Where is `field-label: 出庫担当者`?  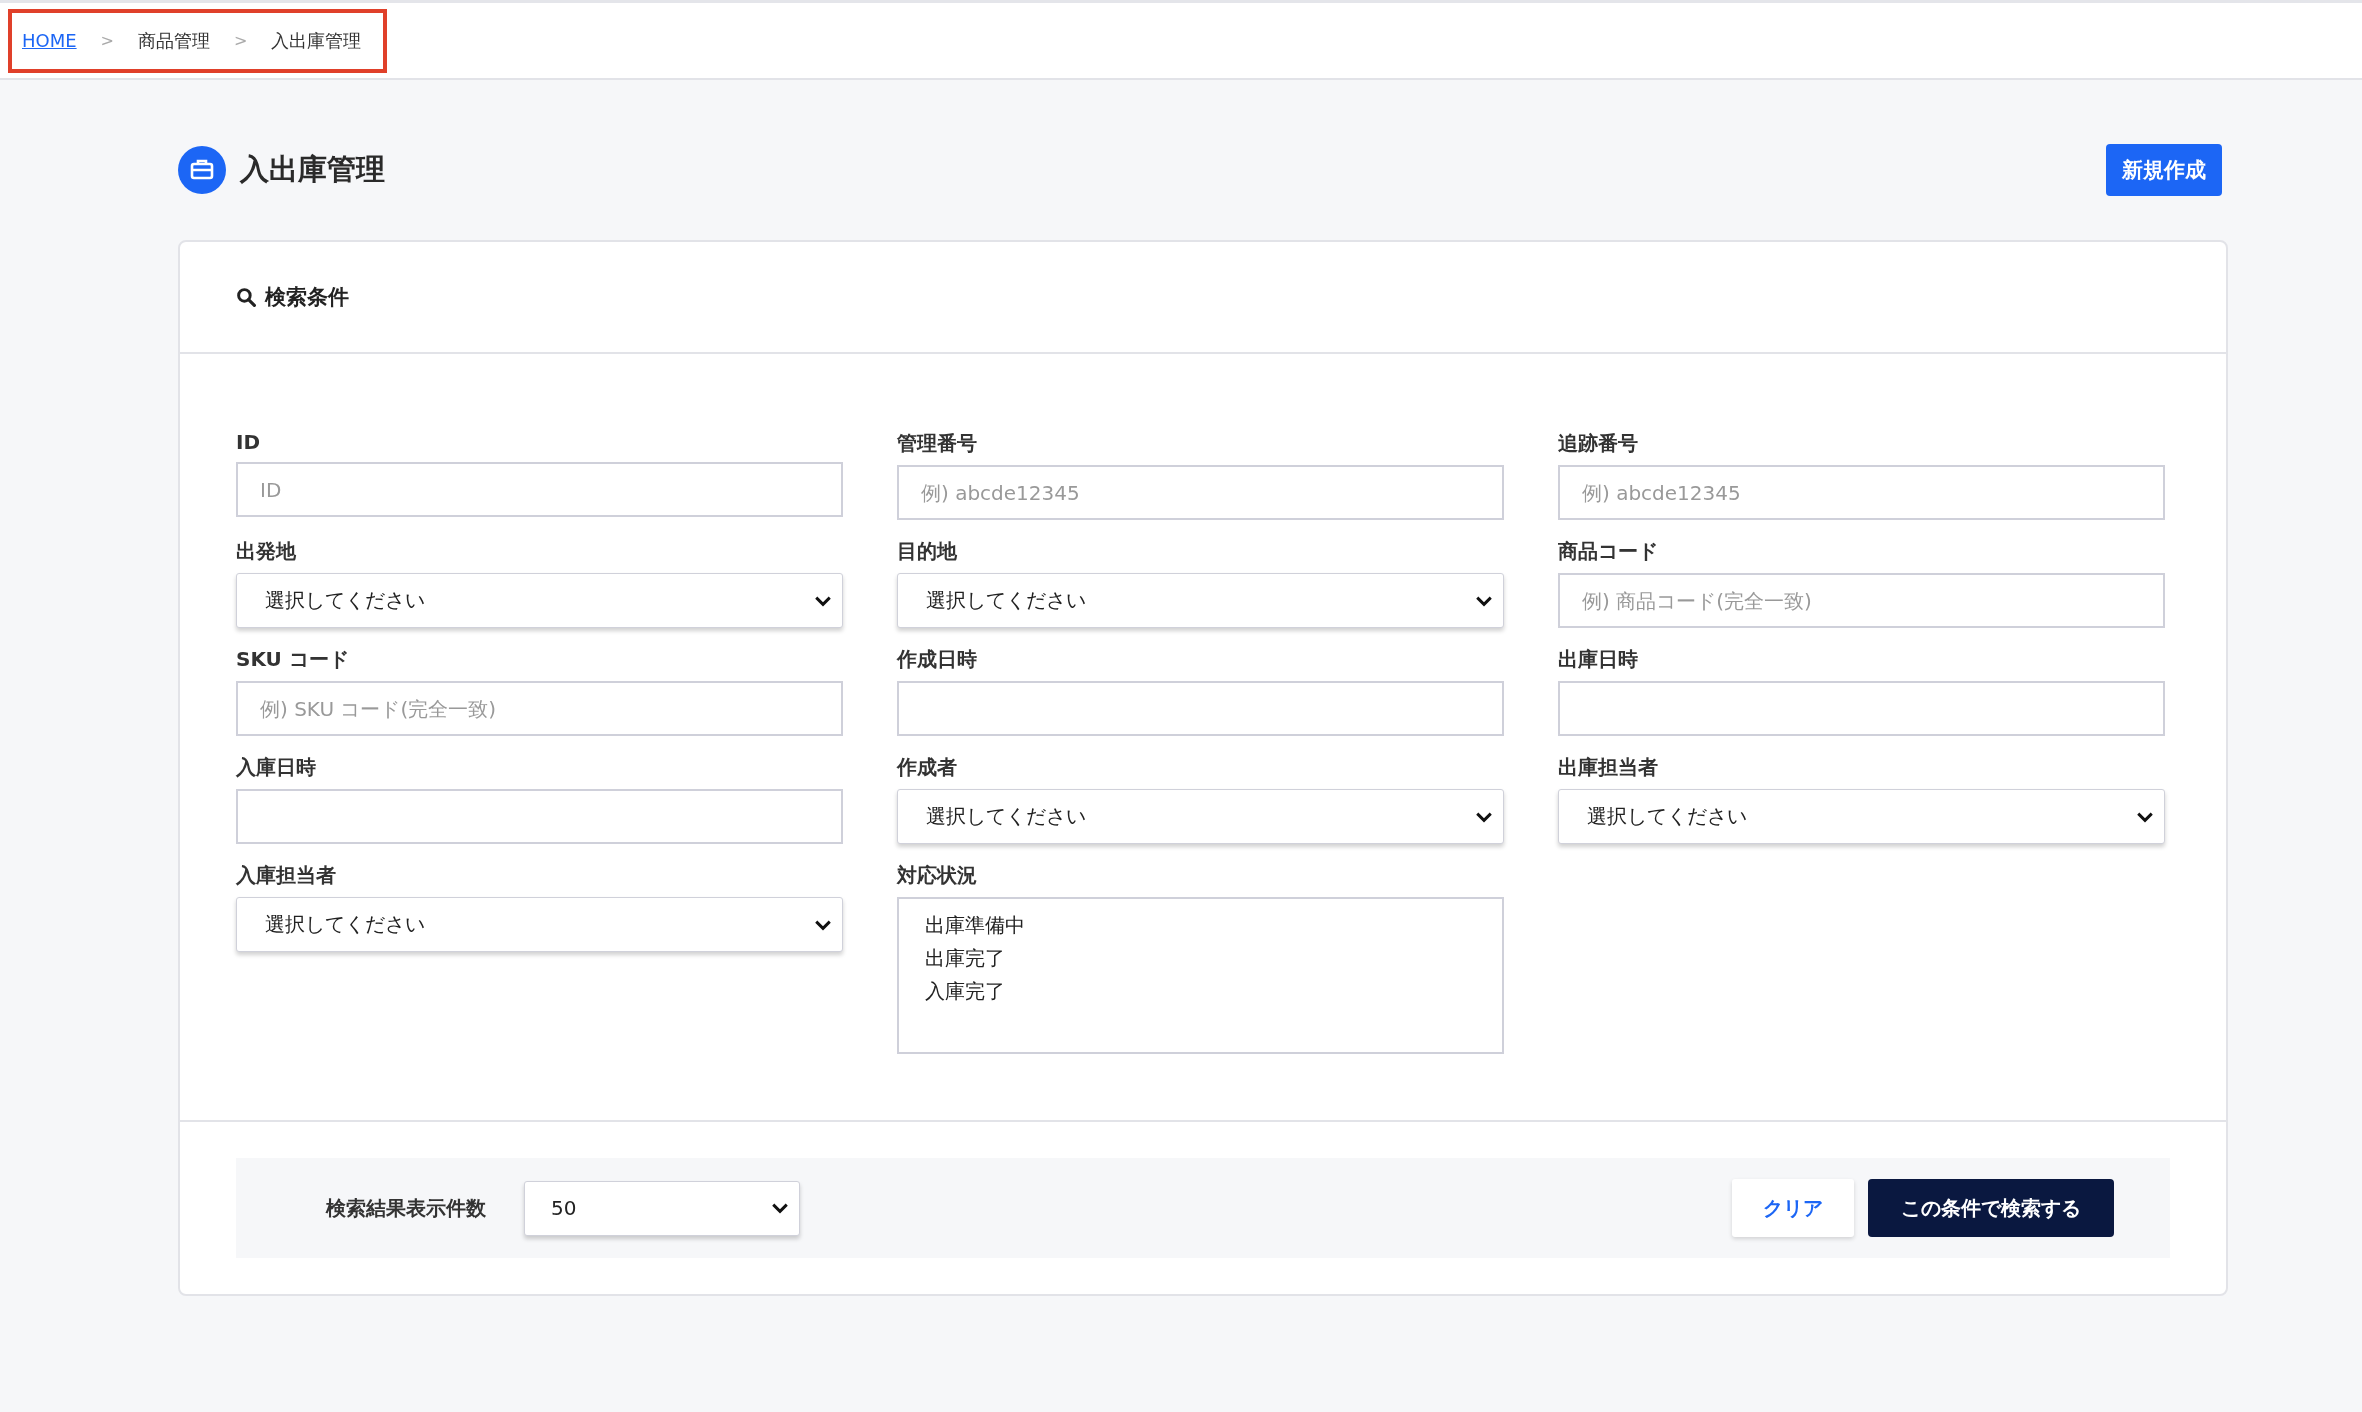
field-label: 出庫担当者 is located at coordinates (1608, 767).